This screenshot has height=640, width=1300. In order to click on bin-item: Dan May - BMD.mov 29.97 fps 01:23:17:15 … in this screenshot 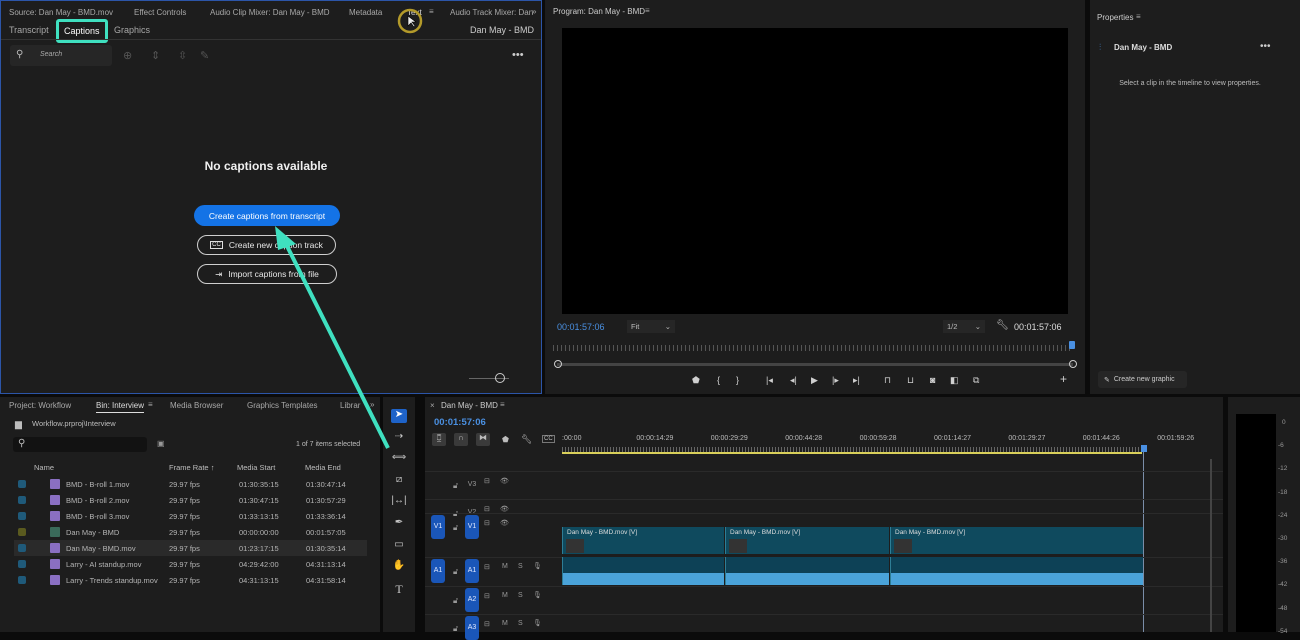, I will do `click(190, 548)`.